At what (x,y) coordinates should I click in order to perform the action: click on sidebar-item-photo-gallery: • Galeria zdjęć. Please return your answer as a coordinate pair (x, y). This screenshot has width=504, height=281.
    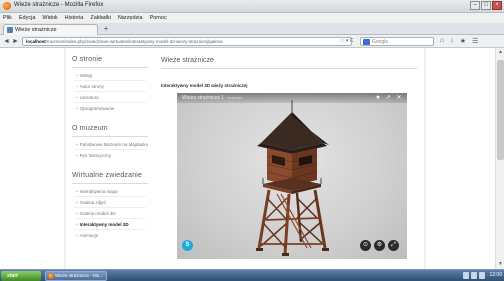
    Looking at the image, I should click on (91, 202).